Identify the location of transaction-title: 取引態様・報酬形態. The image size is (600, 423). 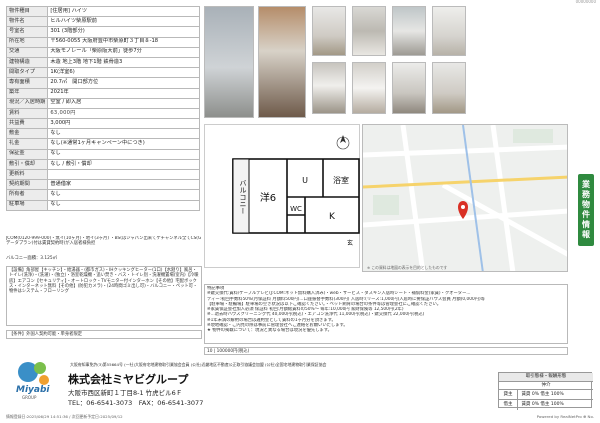
(546, 377).